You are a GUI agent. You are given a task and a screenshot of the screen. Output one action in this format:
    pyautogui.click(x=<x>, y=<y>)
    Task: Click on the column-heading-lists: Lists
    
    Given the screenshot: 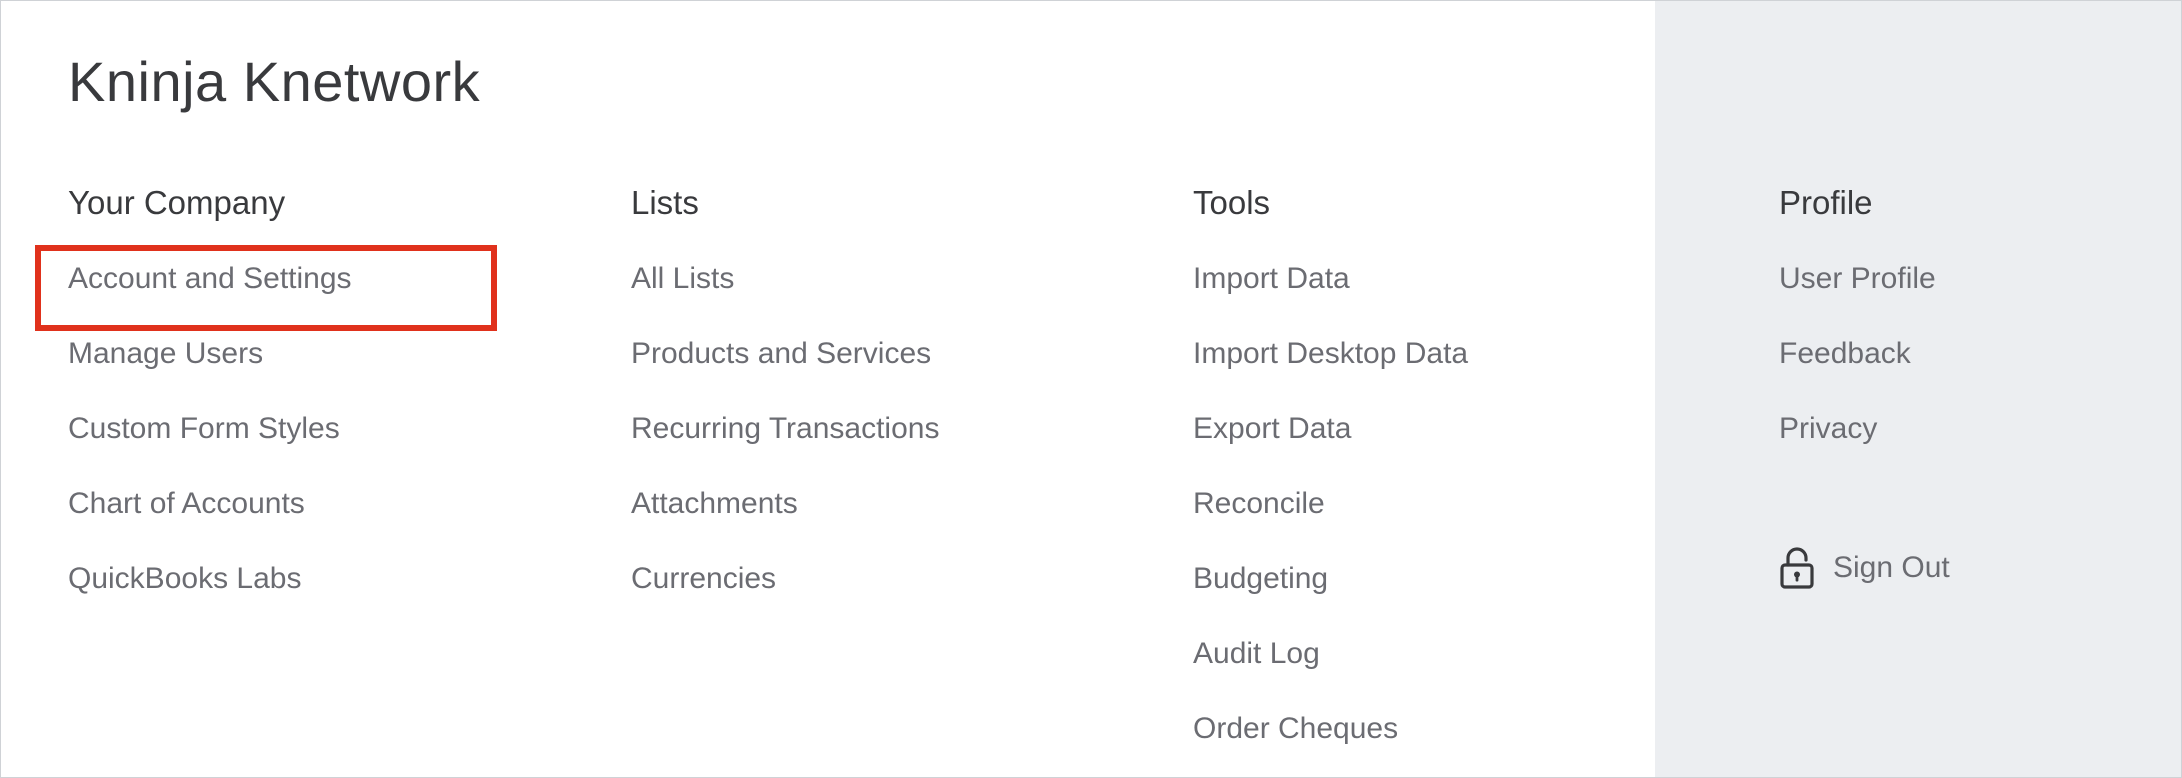 What is the action you would take?
    pyautogui.click(x=665, y=202)
    